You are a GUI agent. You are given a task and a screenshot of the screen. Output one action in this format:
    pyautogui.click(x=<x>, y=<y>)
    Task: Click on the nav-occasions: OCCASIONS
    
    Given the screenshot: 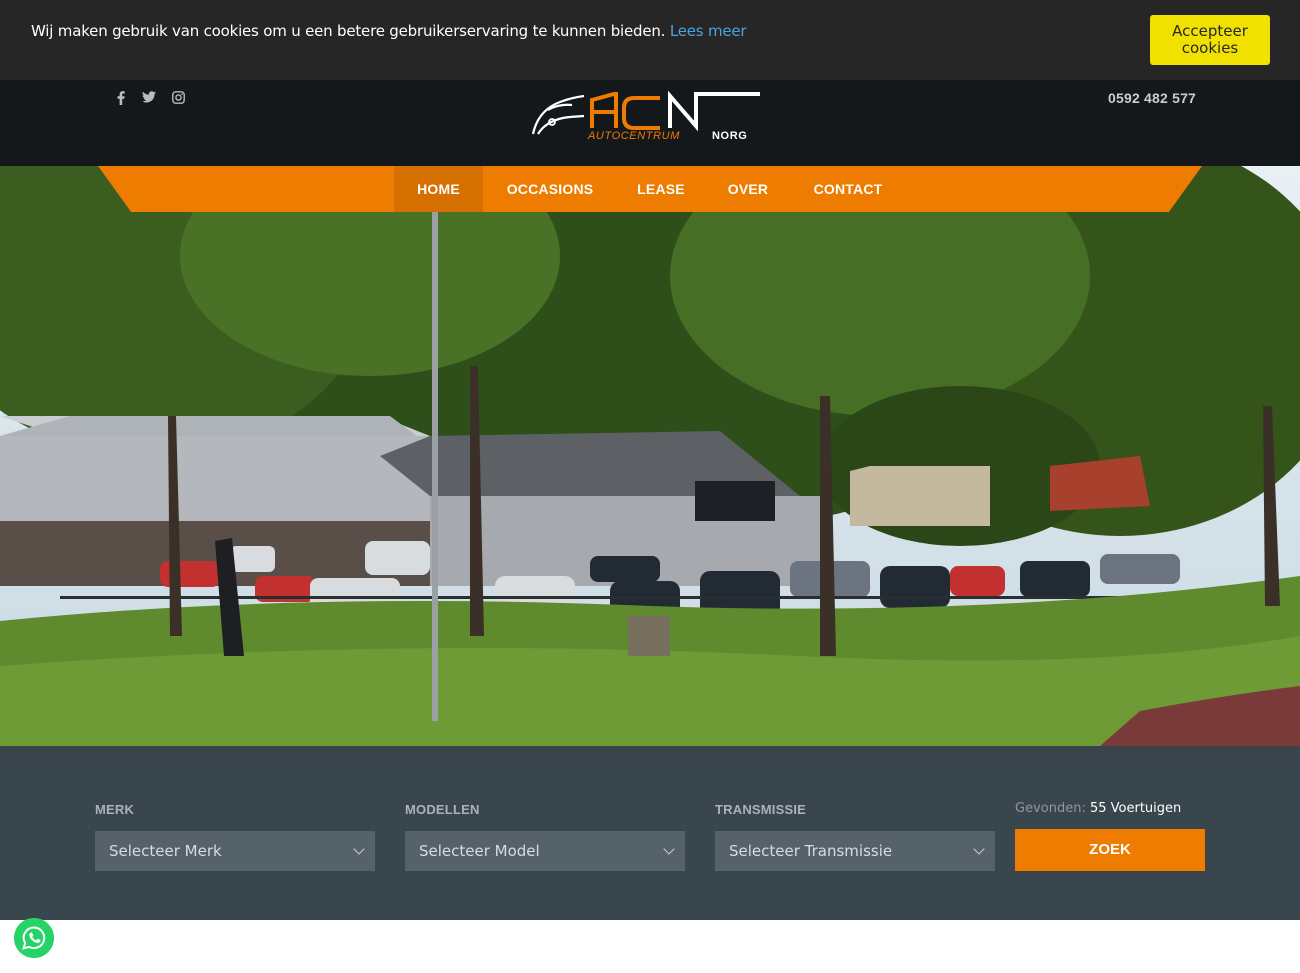 What is the action you would take?
    pyautogui.click(x=550, y=189)
    